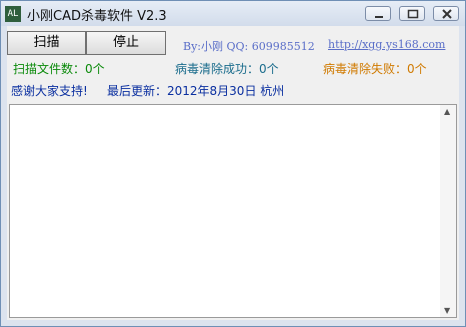  What do you see at coordinates (196, 91) in the screenshot?
I see `last-update-text: 最后更新：2012年8月30日 杭州` at bounding box center [196, 91].